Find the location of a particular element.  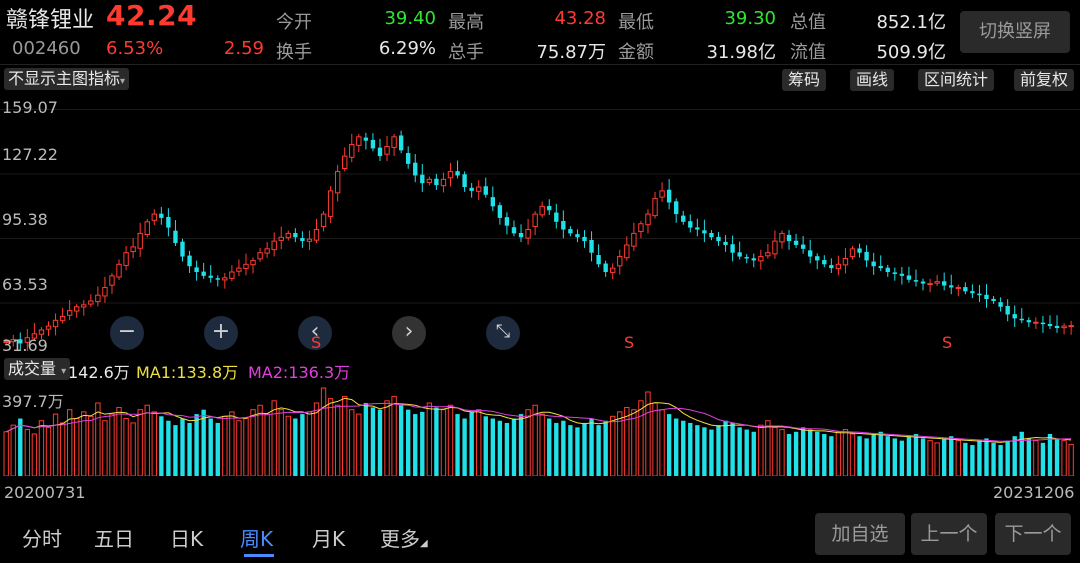

float-cap-value: 509.9亿 is located at coordinates (911, 52).